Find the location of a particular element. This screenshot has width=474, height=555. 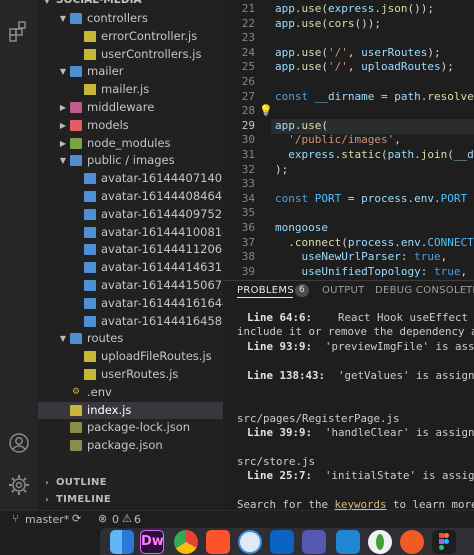

problem-line: Line 25:7: 'initialState' is assigned is located at coordinates (360, 475).